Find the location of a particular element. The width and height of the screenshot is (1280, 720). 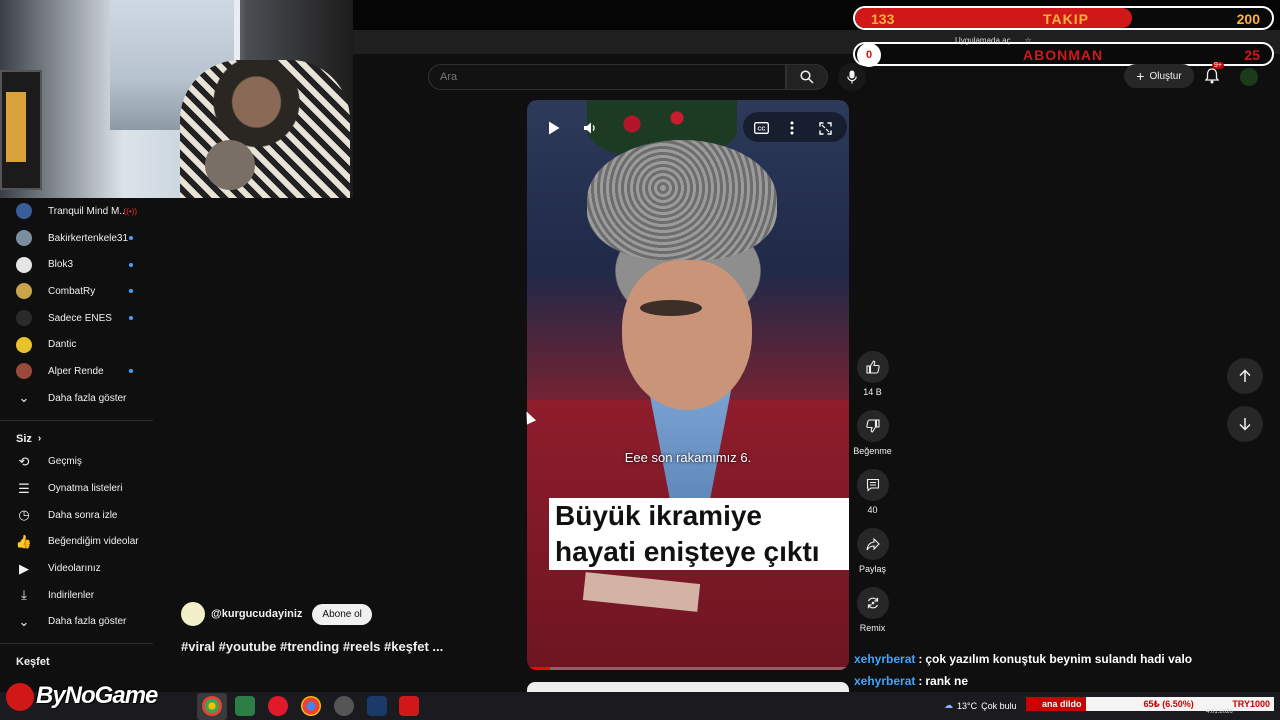

plus-icon: + is located at coordinates (1140, 76).